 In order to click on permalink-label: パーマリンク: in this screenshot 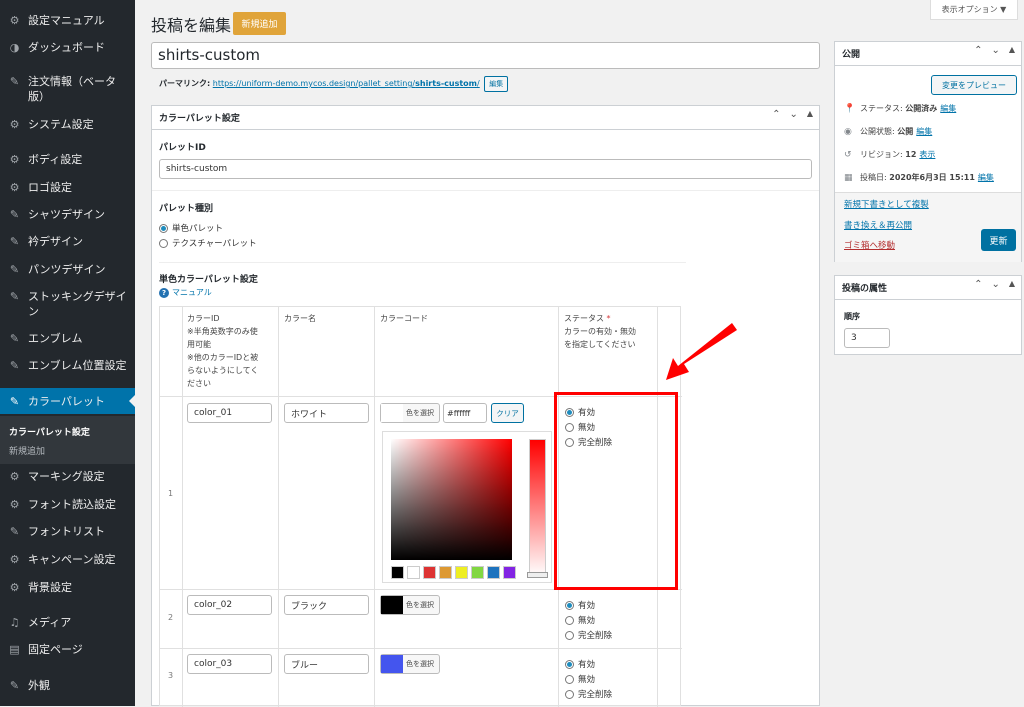, I will do `click(185, 83)`.